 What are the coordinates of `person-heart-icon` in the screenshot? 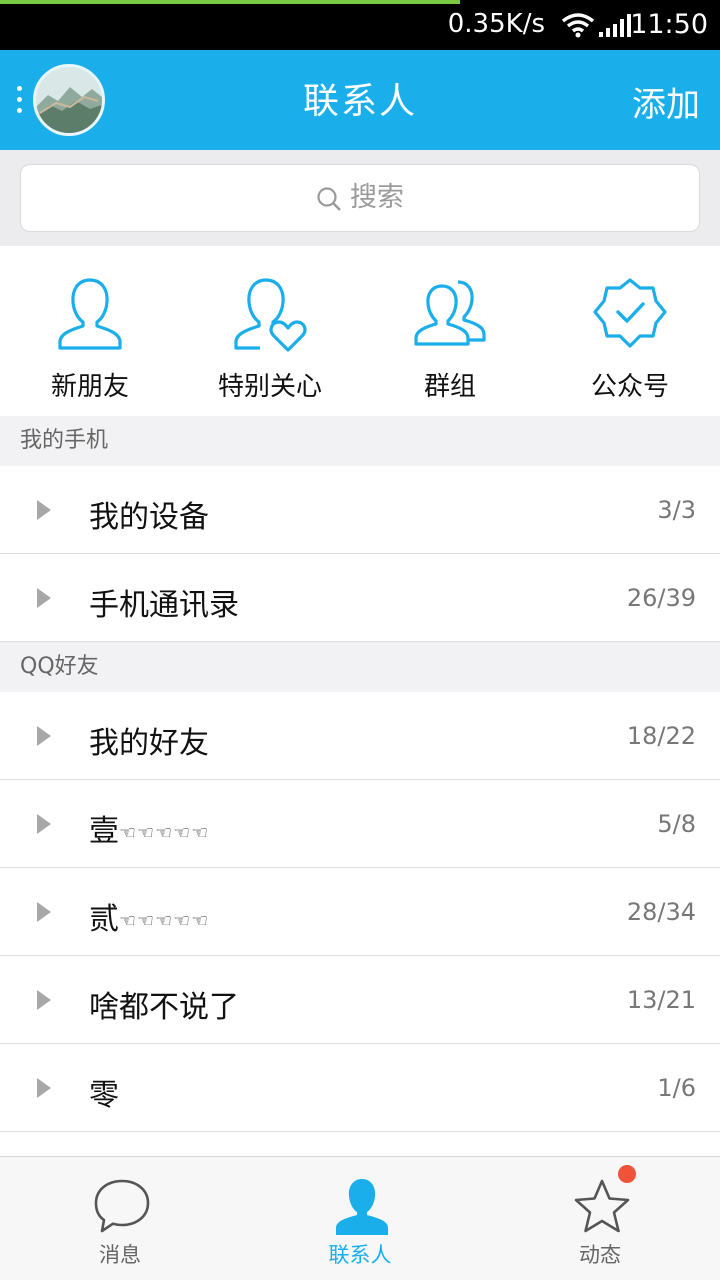 It's located at (270, 315).